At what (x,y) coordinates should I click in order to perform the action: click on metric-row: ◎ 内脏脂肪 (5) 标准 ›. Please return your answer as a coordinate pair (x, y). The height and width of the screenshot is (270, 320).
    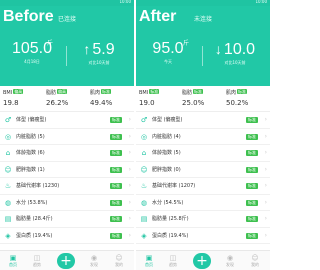
    Looking at the image, I should click on (67, 137).